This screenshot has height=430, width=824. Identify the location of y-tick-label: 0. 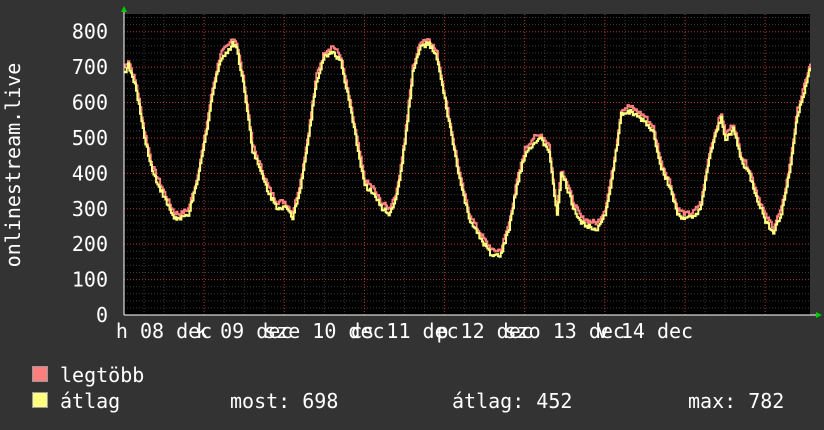
(102, 315).